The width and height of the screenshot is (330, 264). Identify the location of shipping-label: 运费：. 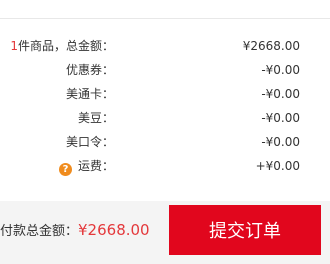
(95, 166).